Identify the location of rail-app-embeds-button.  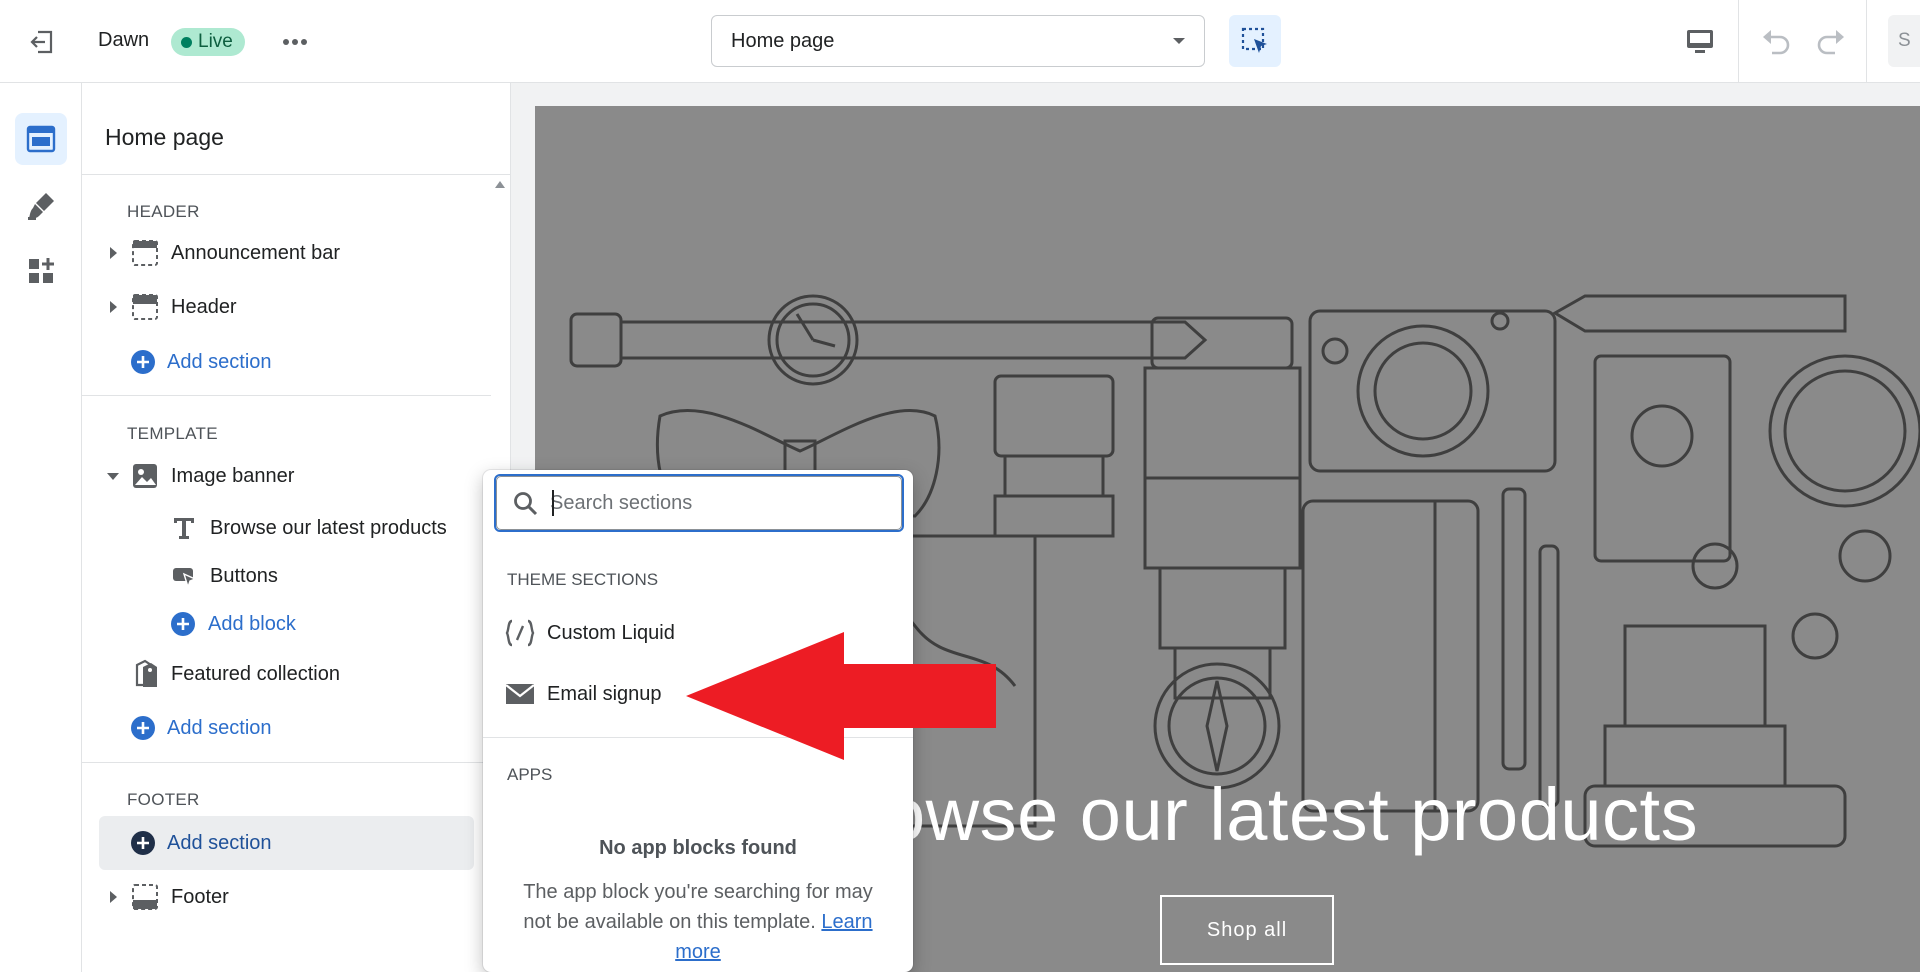
(41, 271).